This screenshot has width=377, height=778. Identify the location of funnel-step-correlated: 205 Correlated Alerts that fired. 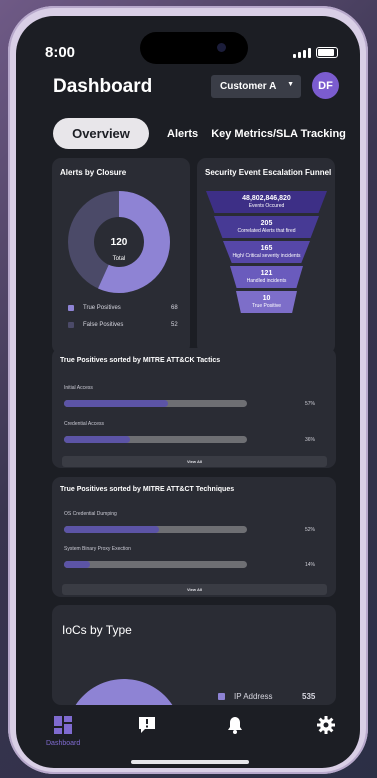
(266, 227).